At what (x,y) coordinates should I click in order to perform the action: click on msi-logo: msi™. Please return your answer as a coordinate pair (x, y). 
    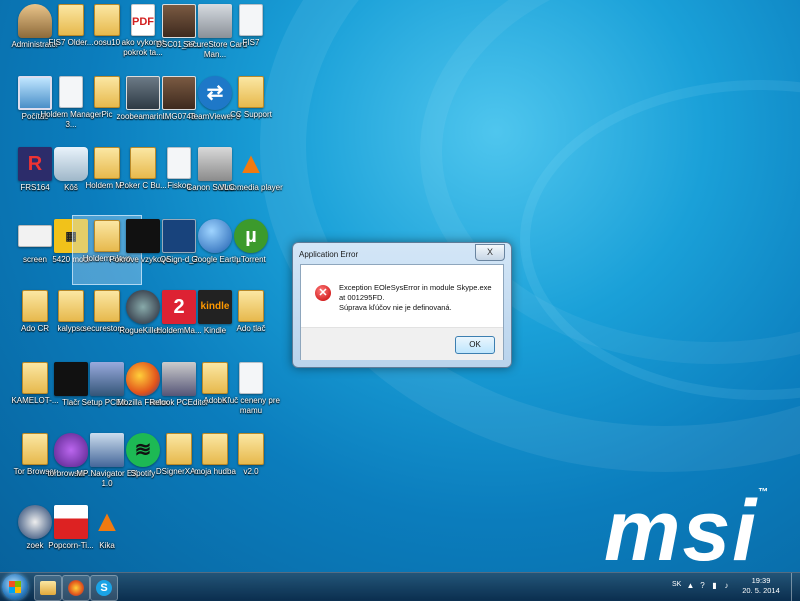
    Looking at the image, I should click on (687, 528).